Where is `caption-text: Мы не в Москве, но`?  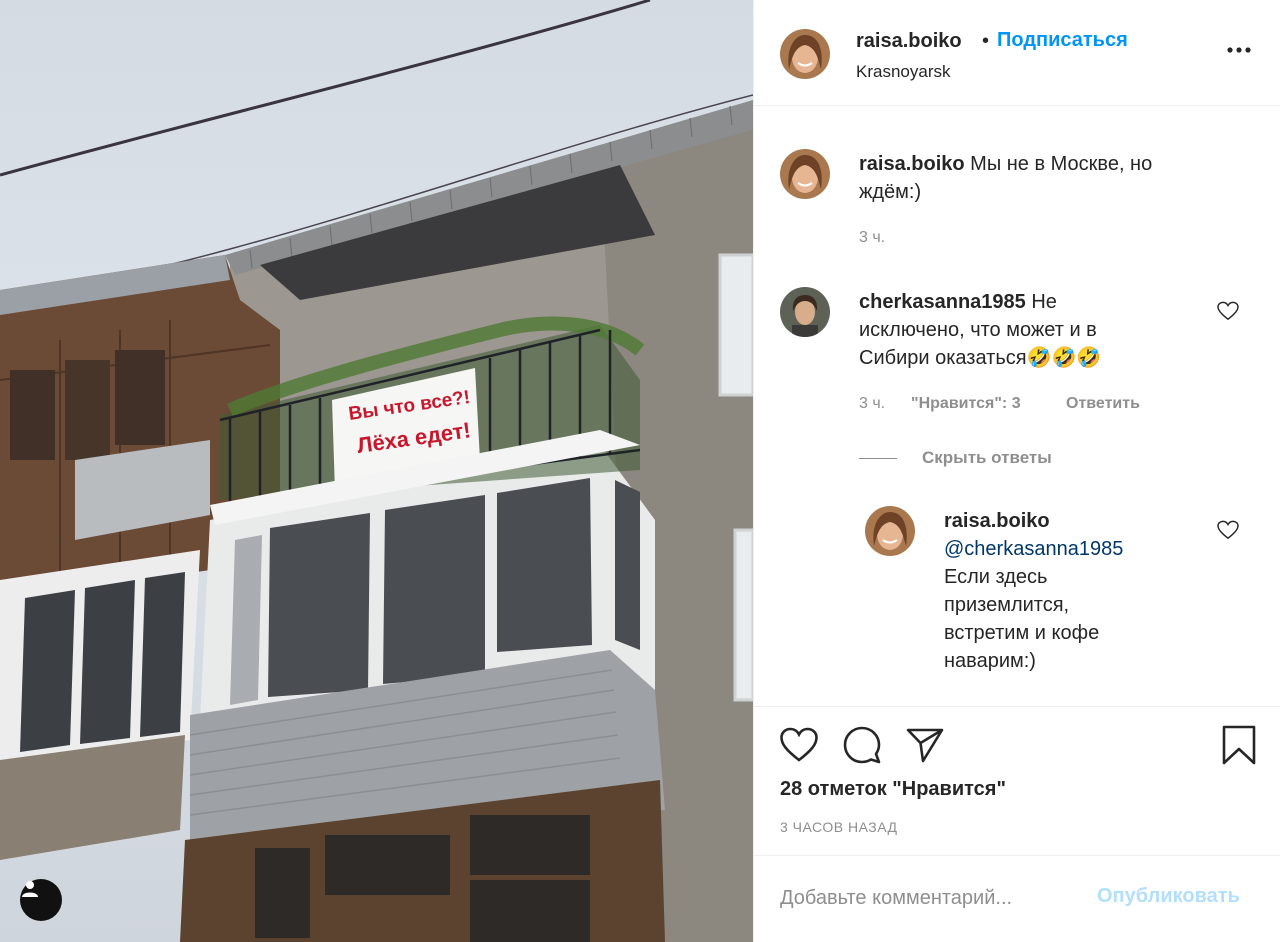
caption-text: Мы не в Москве, но is located at coordinates (1058, 164).